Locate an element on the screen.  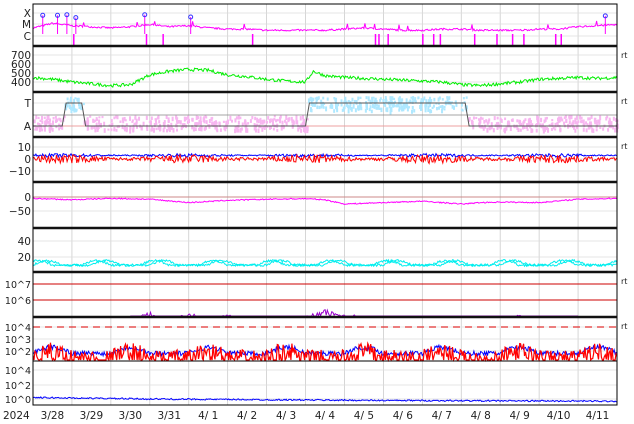
panel-frame is located at coordinates (325, 25).